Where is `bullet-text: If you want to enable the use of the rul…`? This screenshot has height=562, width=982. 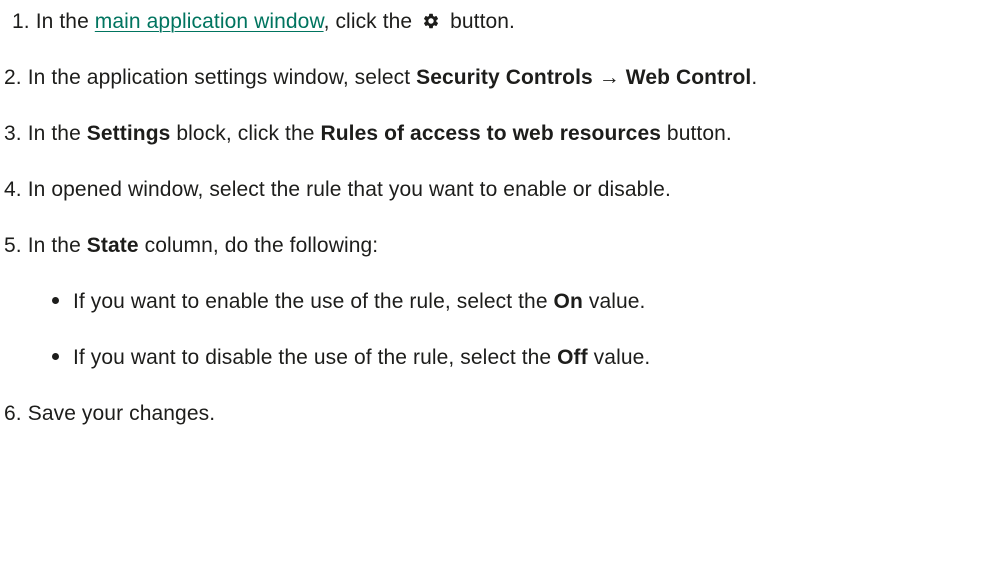 bullet-text: If you want to enable the use of the rul… is located at coordinates (313, 301).